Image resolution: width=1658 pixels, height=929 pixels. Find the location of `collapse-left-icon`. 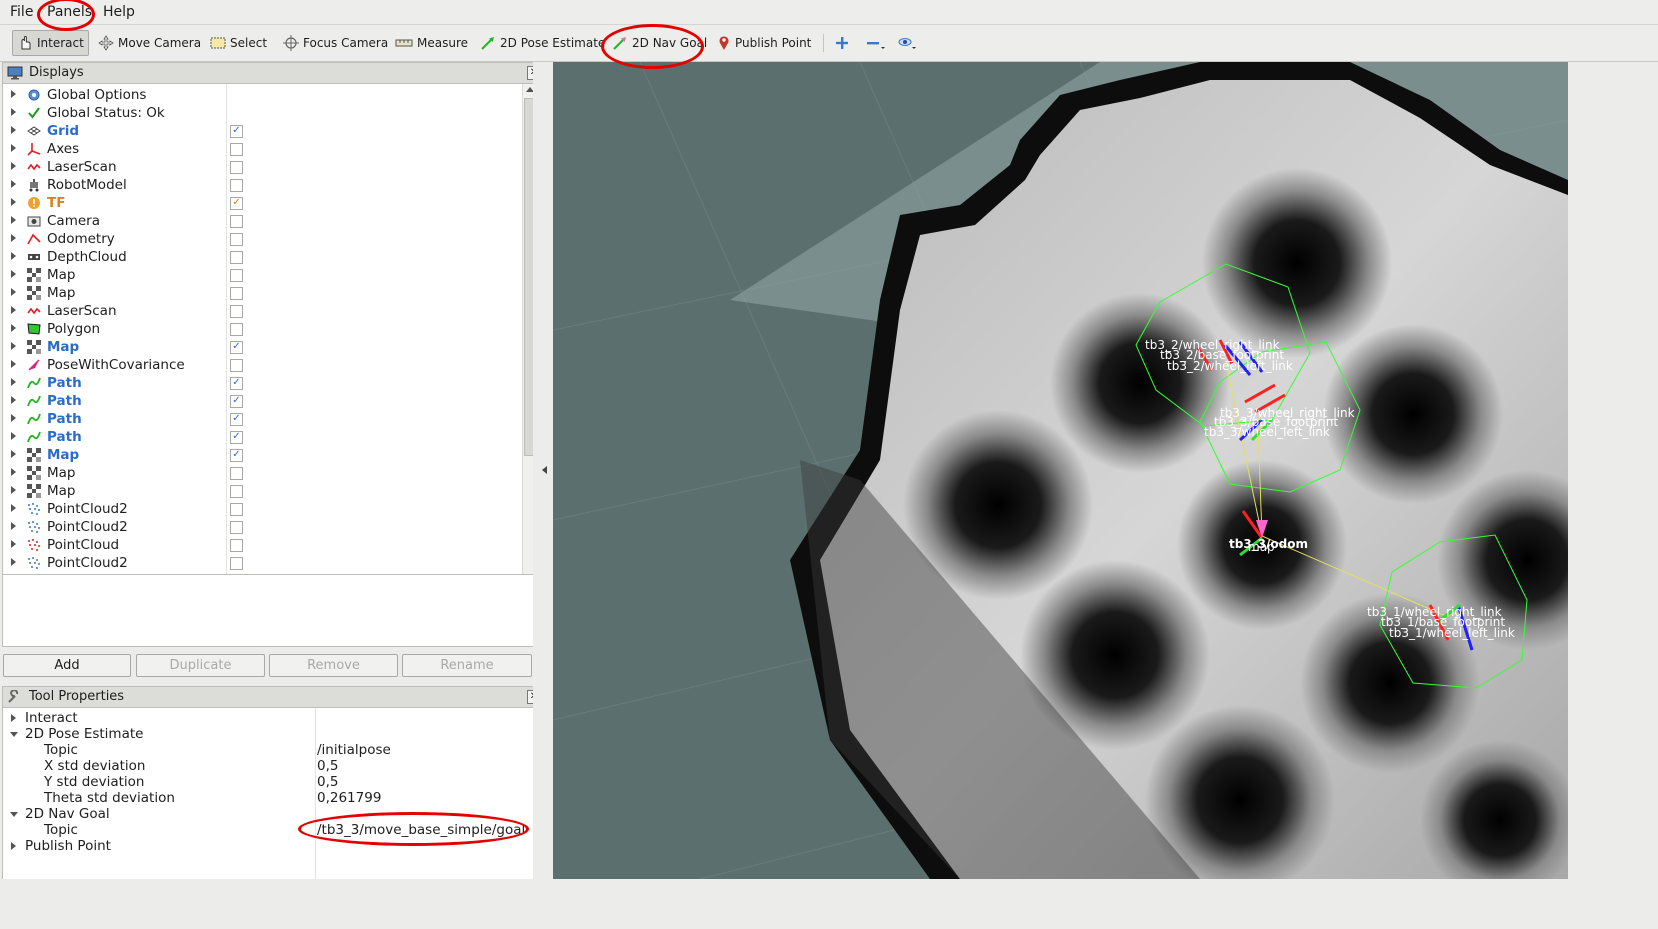

collapse-left-icon is located at coordinates (544, 470).